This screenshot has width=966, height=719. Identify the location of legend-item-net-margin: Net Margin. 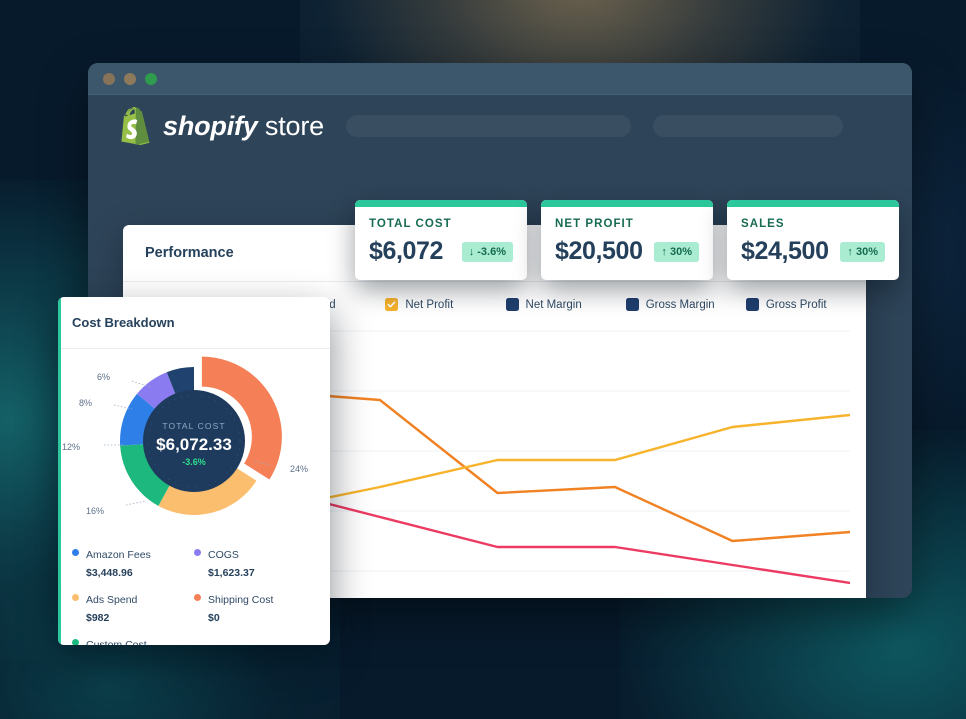
(565, 304).